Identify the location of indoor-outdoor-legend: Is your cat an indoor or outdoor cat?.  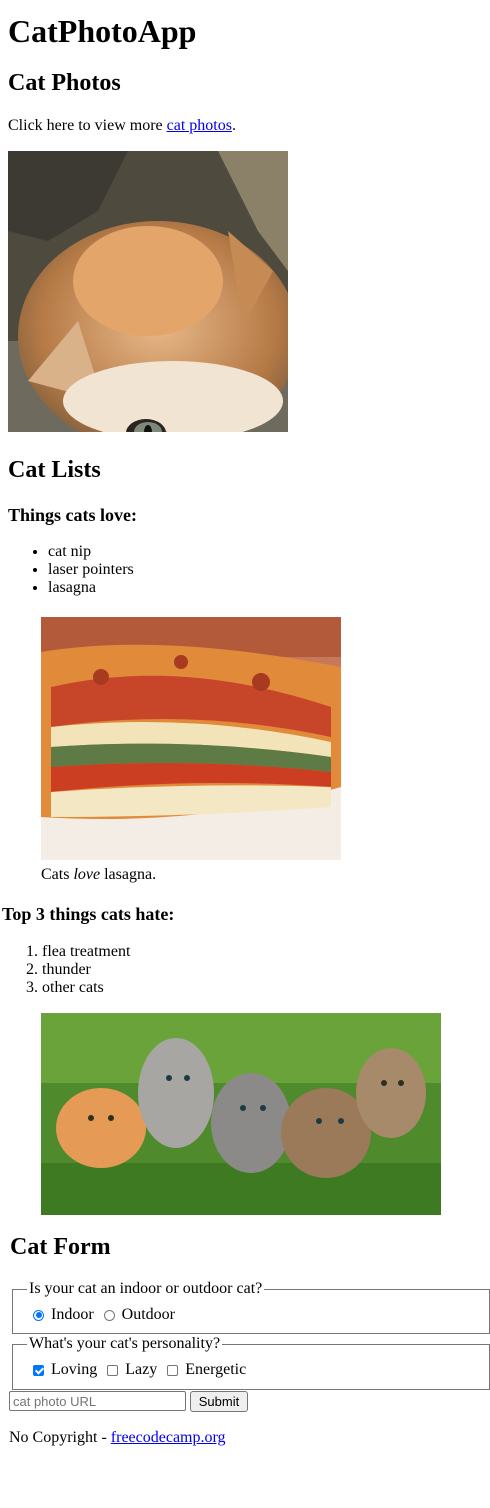
(146, 1289).